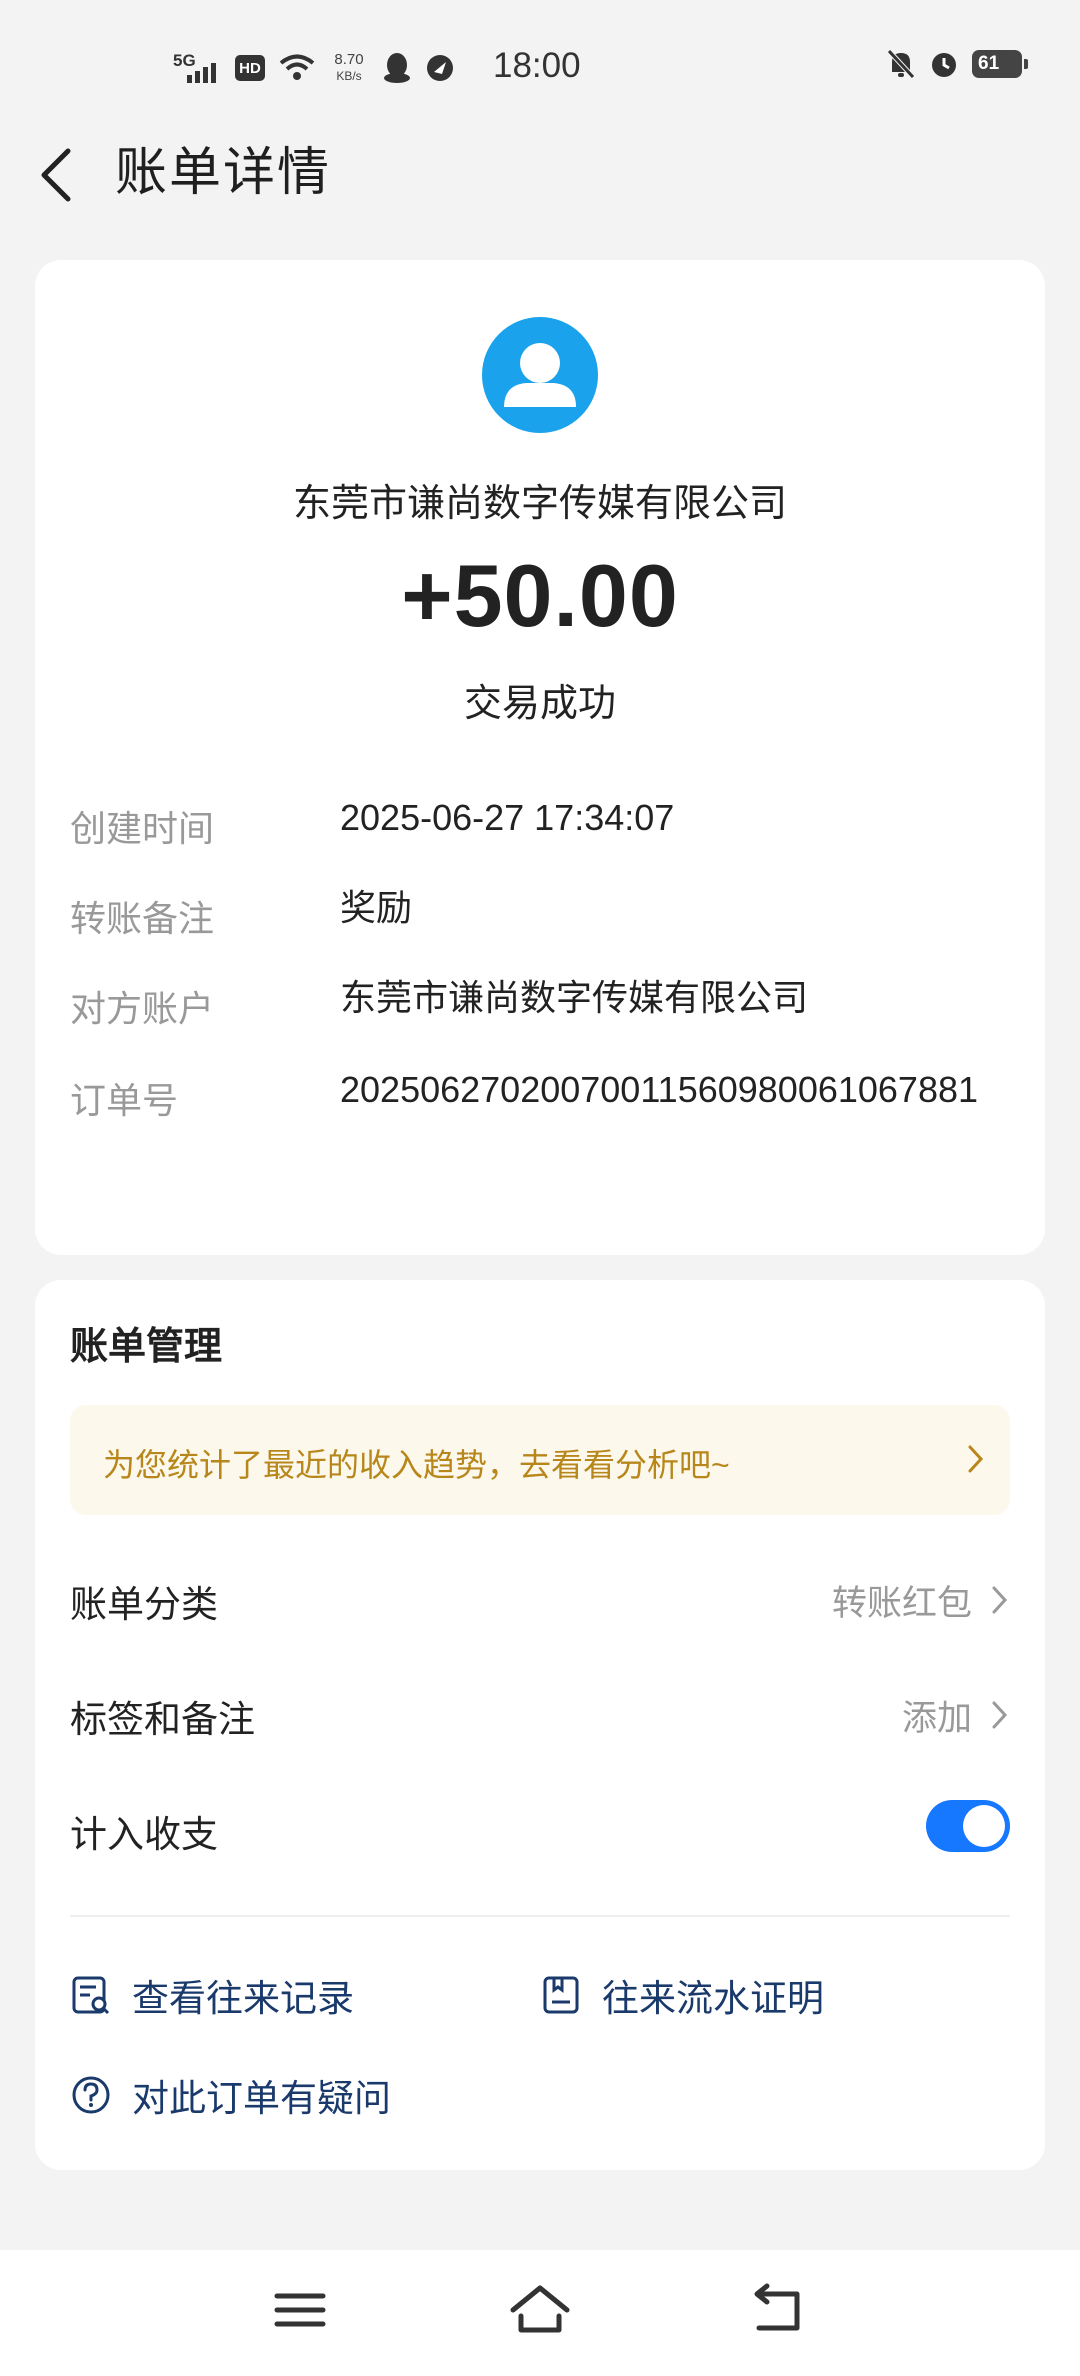 The height and width of the screenshot is (2376, 1080). What do you see at coordinates (936, 1718) in the screenshot?
I see `tags-notes-value: 添加` at bounding box center [936, 1718].